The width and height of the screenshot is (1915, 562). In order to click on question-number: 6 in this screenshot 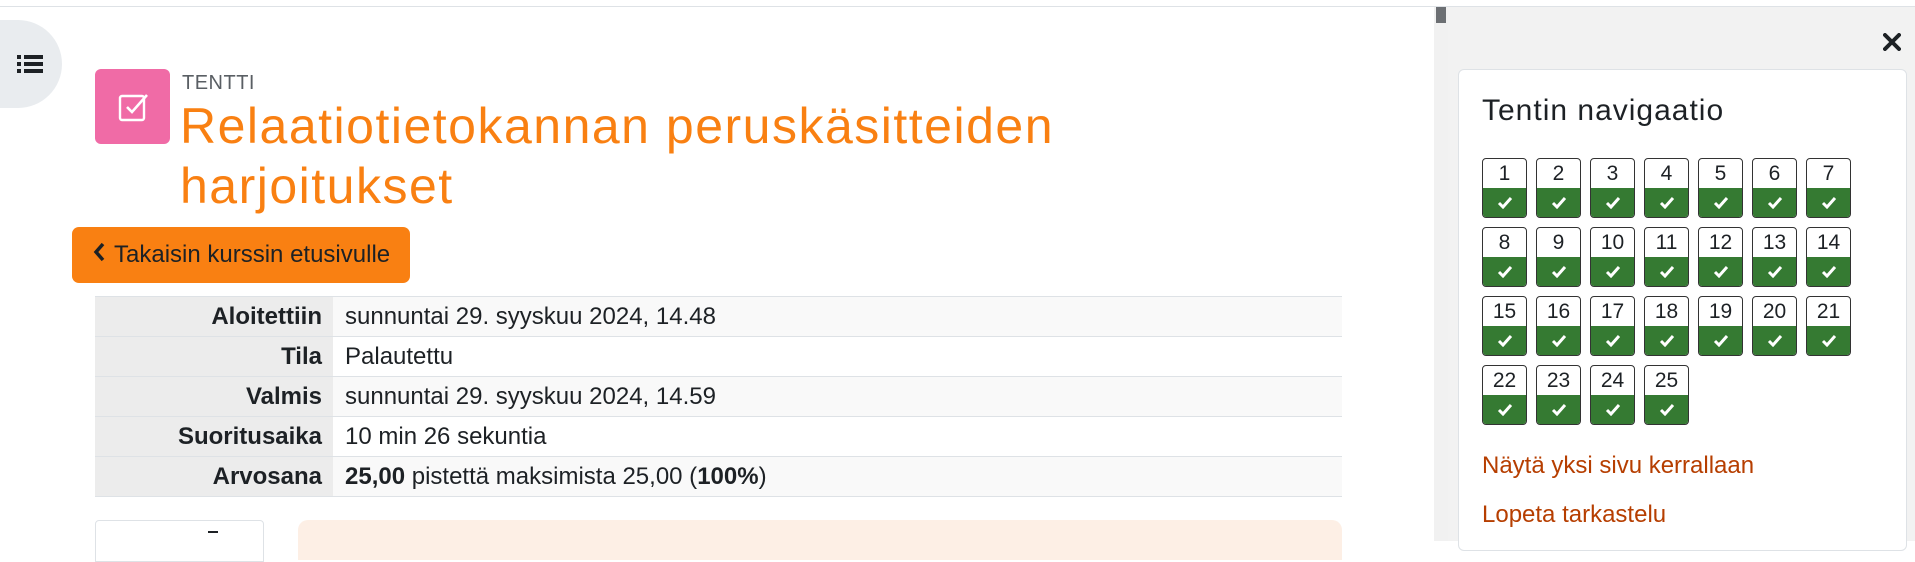, I will do `click(1774, 173)`.